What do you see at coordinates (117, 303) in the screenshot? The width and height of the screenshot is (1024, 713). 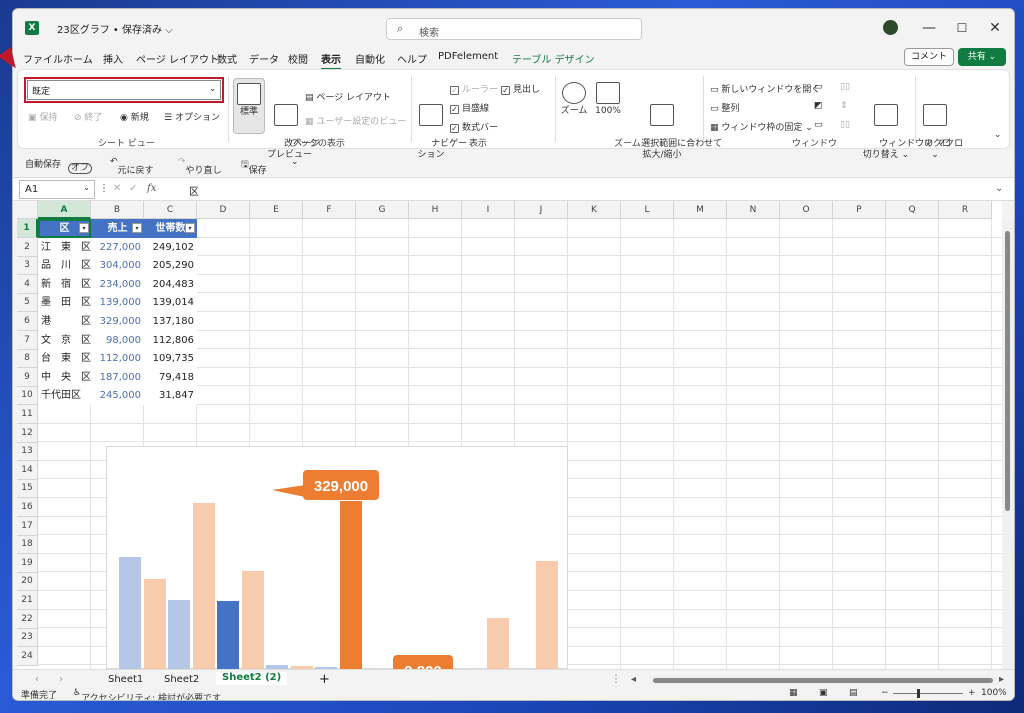 I see `table-cell: 139,000` at bounding box center [117, 303].